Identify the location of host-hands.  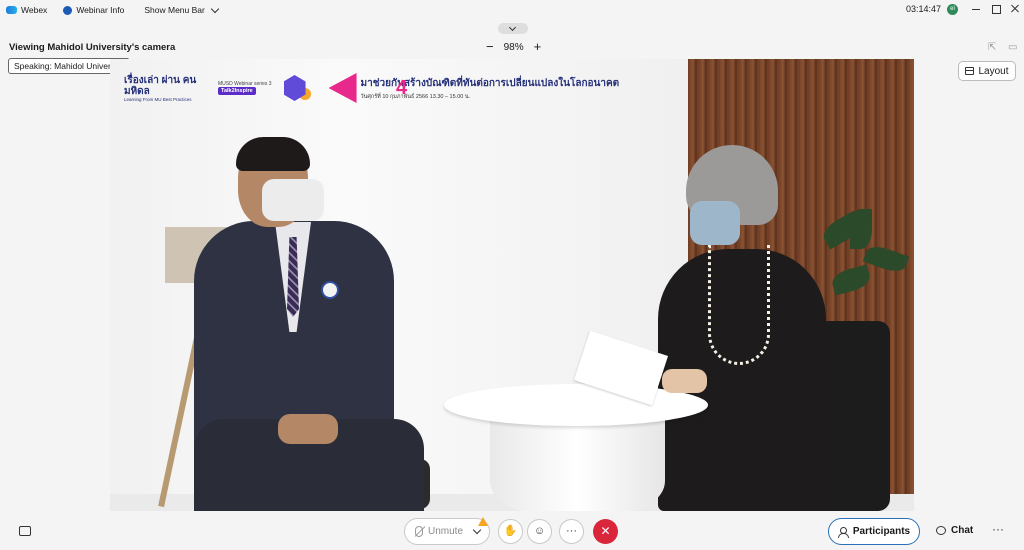
(684, 381).